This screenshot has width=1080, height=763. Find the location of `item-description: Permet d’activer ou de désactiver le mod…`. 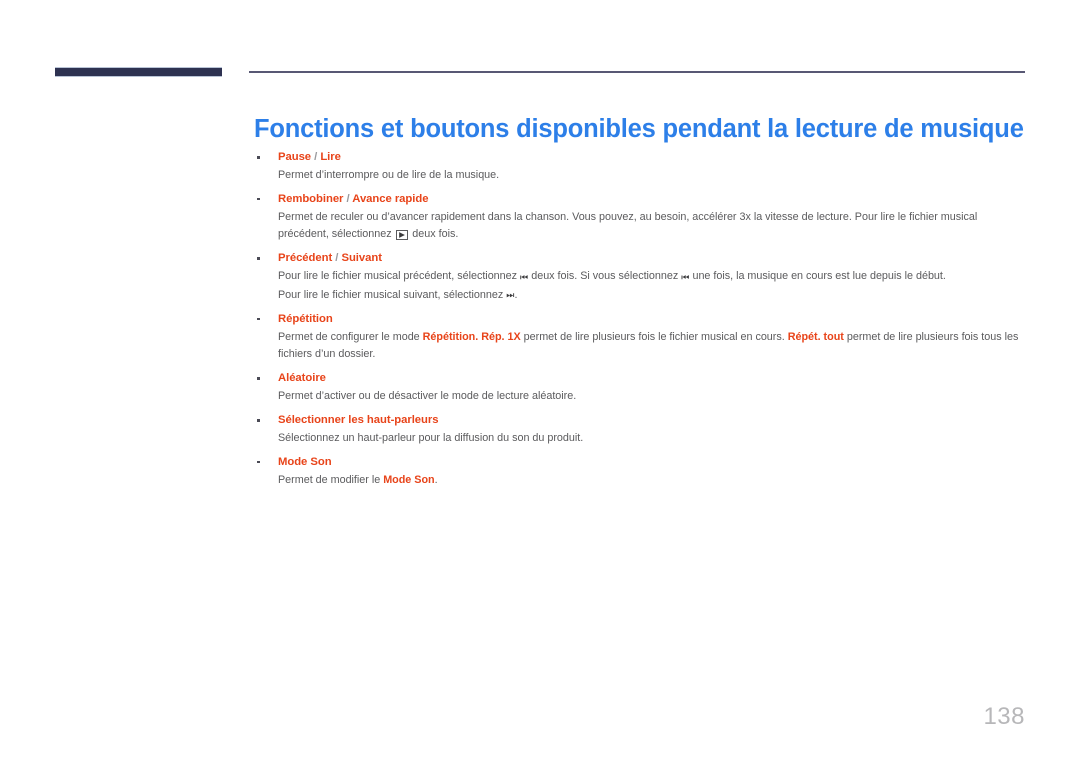

item-description: Permet d’activer ou de désactiver le mod… is located at coordinates (427, 396).